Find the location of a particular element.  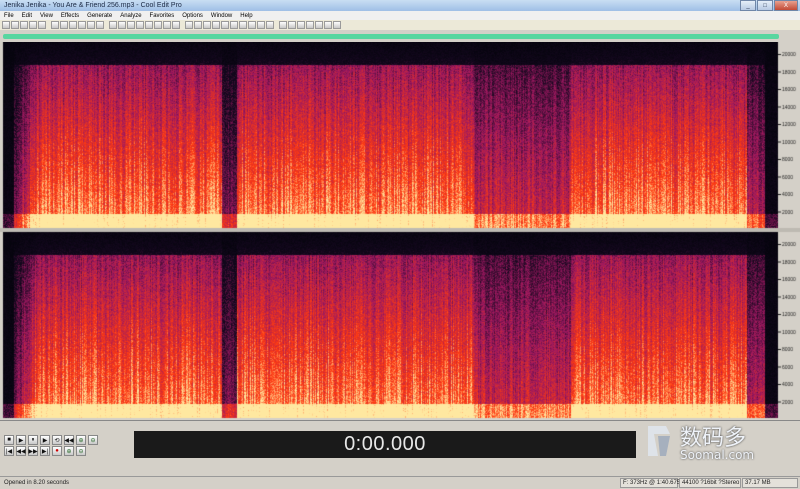

close-button: X is located at coordinates (786, 5).